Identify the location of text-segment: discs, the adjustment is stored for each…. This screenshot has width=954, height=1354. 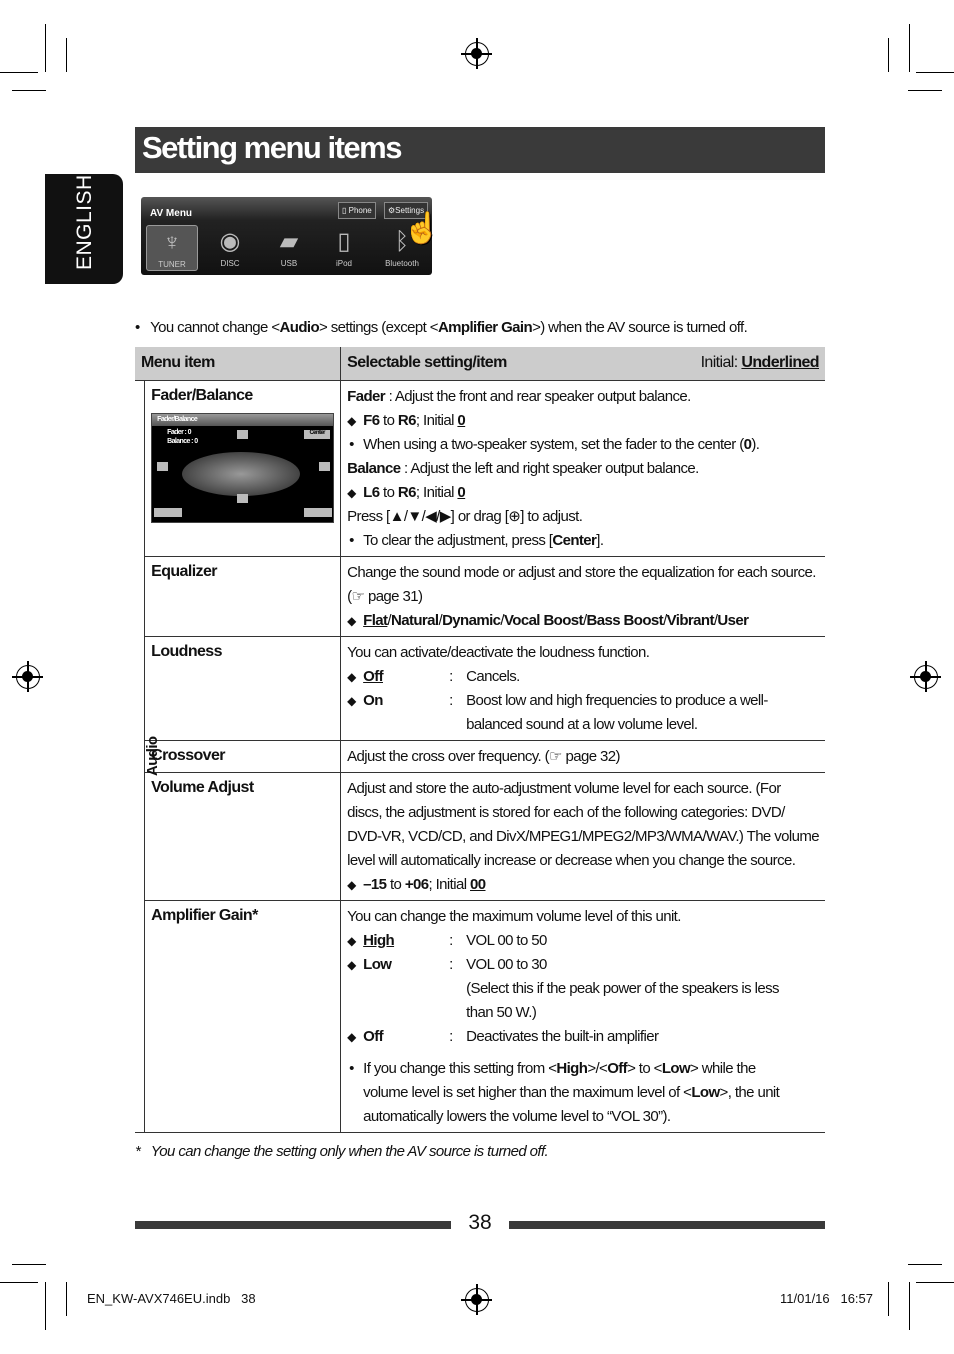
(566, 812).